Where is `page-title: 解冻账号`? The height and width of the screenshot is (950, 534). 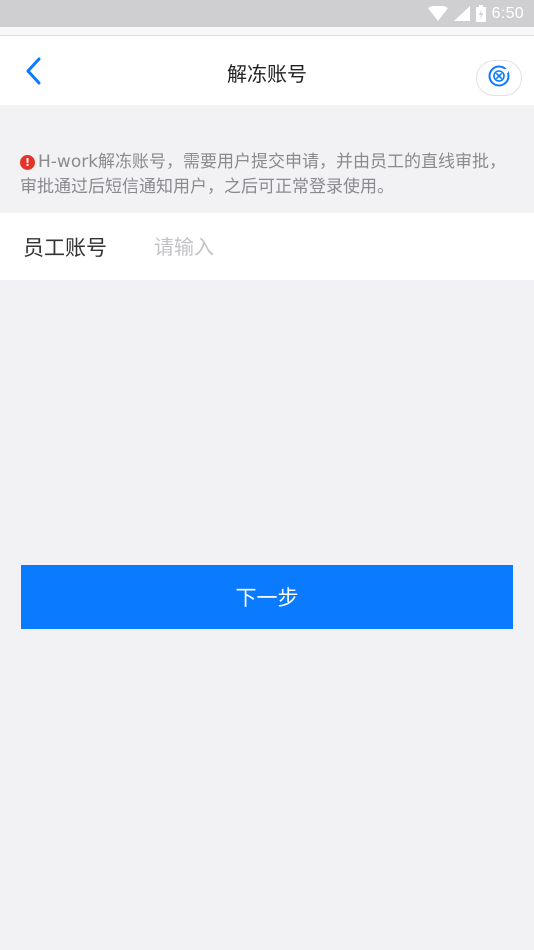
page-title: 解冻账号 is located at coordinates (267, 74).